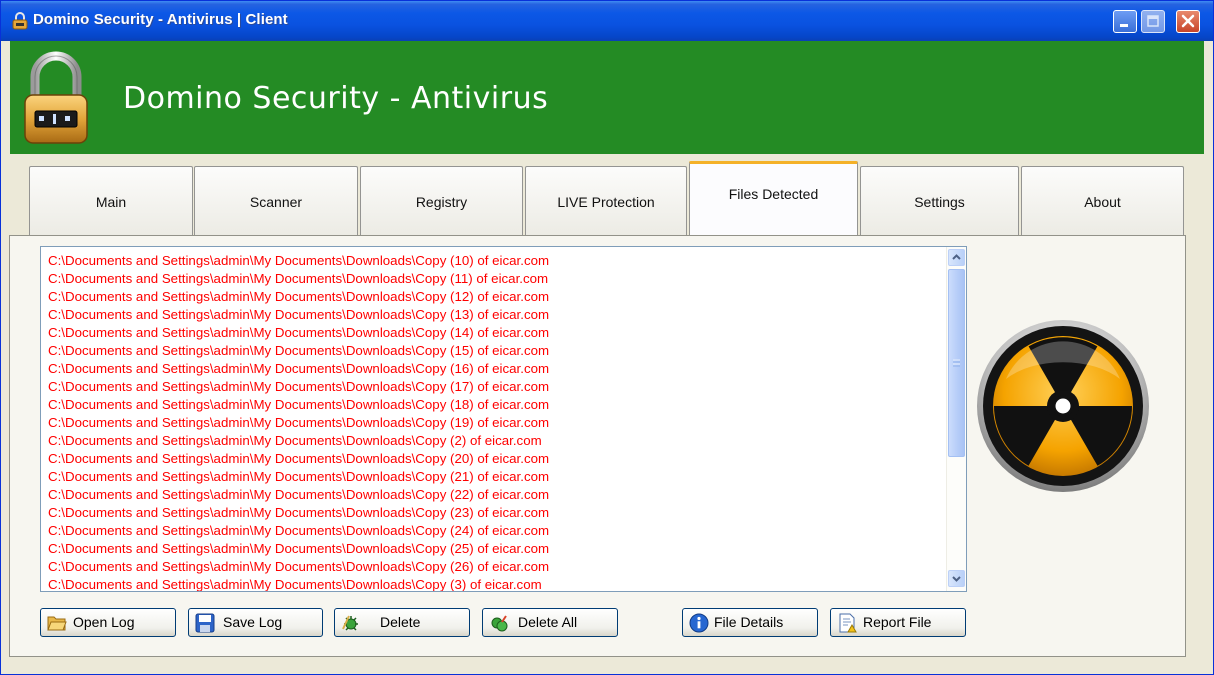 The width and height of the screenshot is (1214, 675). I want to click on app-title: Domino Security - Antivirus, so click(336, 98).